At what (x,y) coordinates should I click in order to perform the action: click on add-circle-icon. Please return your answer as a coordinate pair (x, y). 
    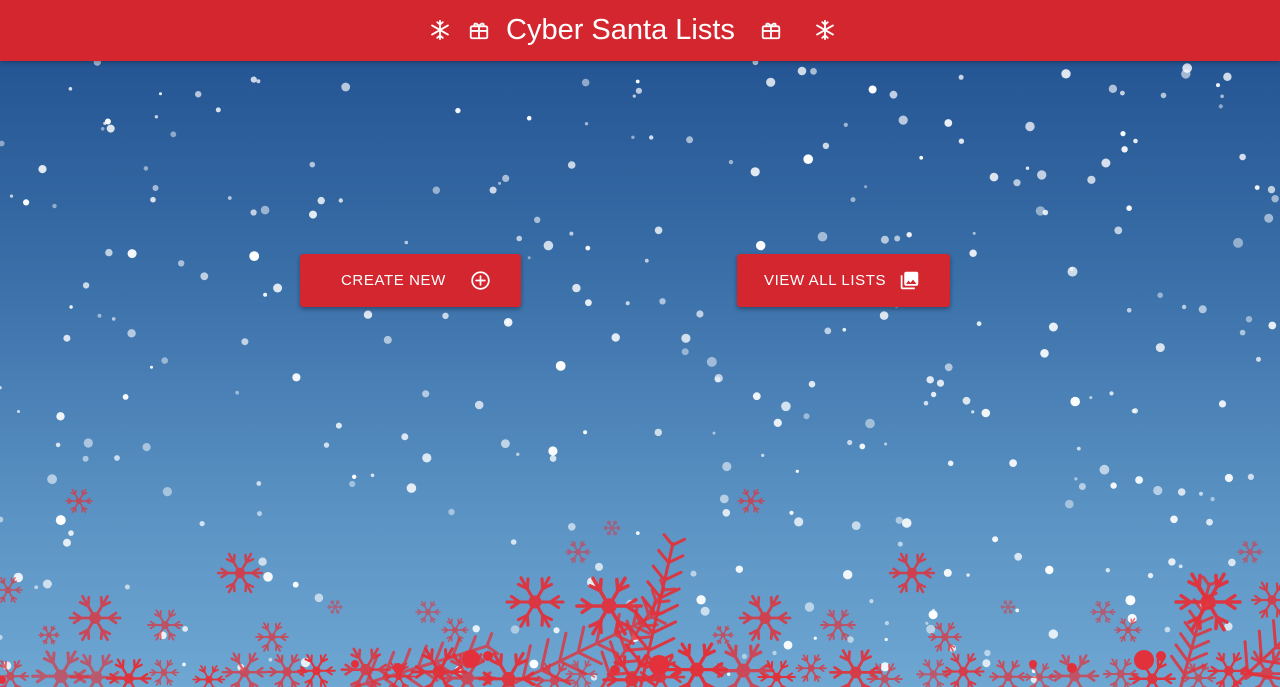
    Looking at the image, I should click on (480, 280).